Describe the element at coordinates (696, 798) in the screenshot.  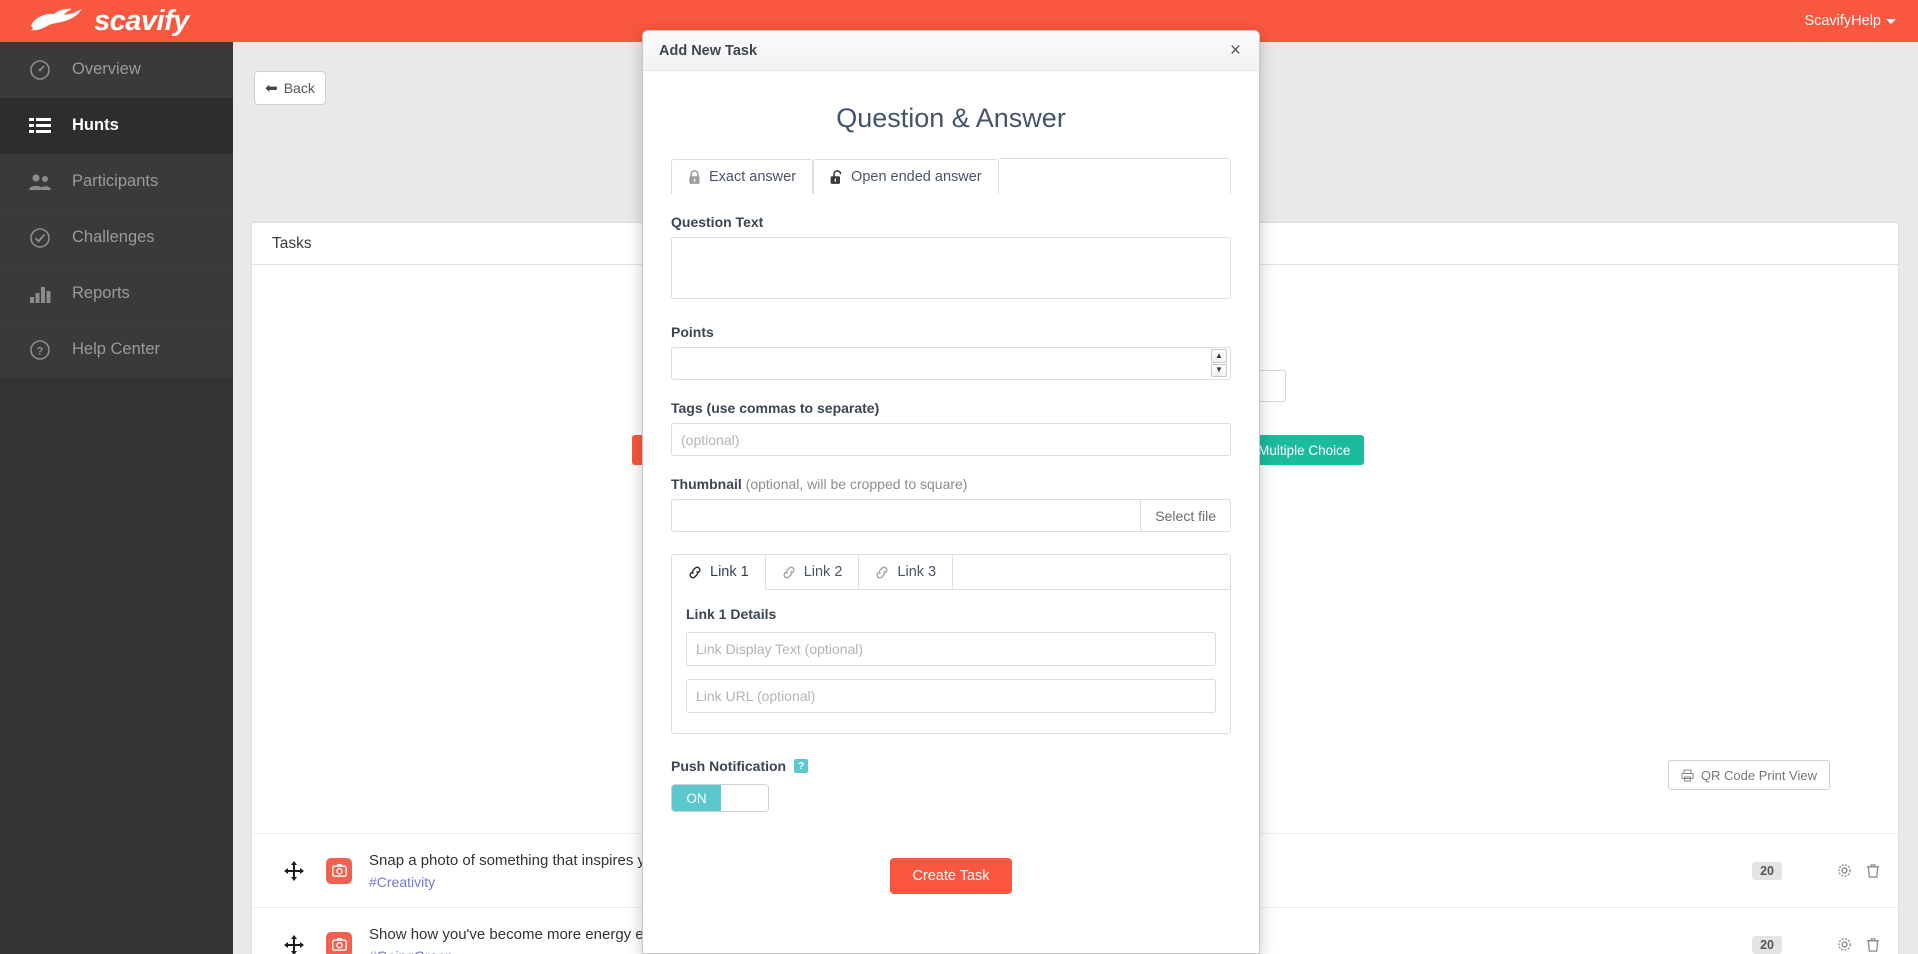
I see `push-notification-toggle-state: ON` at that location.